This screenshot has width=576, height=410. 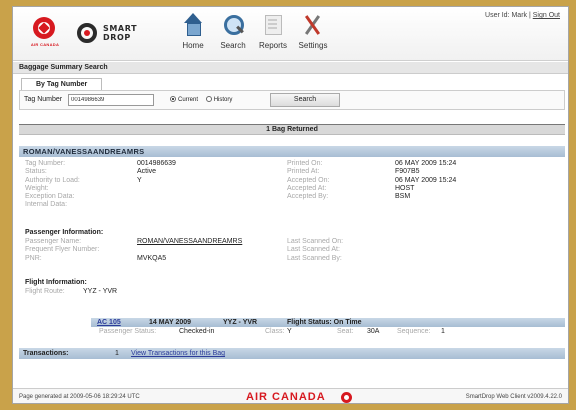 I want to click on reports-icon, so click(x=273, y=25).